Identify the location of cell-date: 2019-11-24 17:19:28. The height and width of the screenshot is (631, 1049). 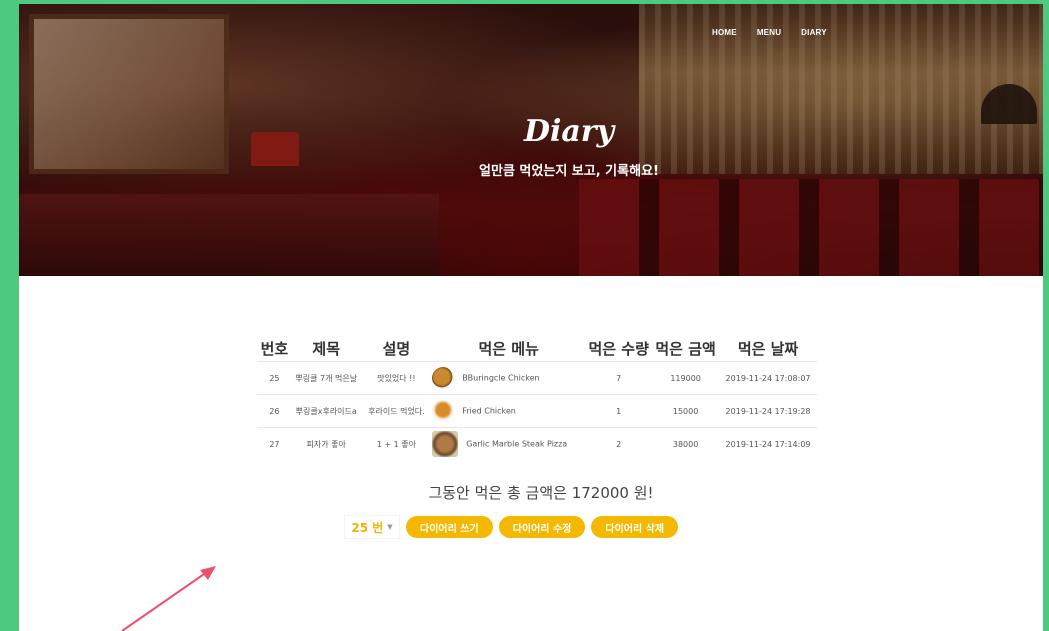
(768, 411).